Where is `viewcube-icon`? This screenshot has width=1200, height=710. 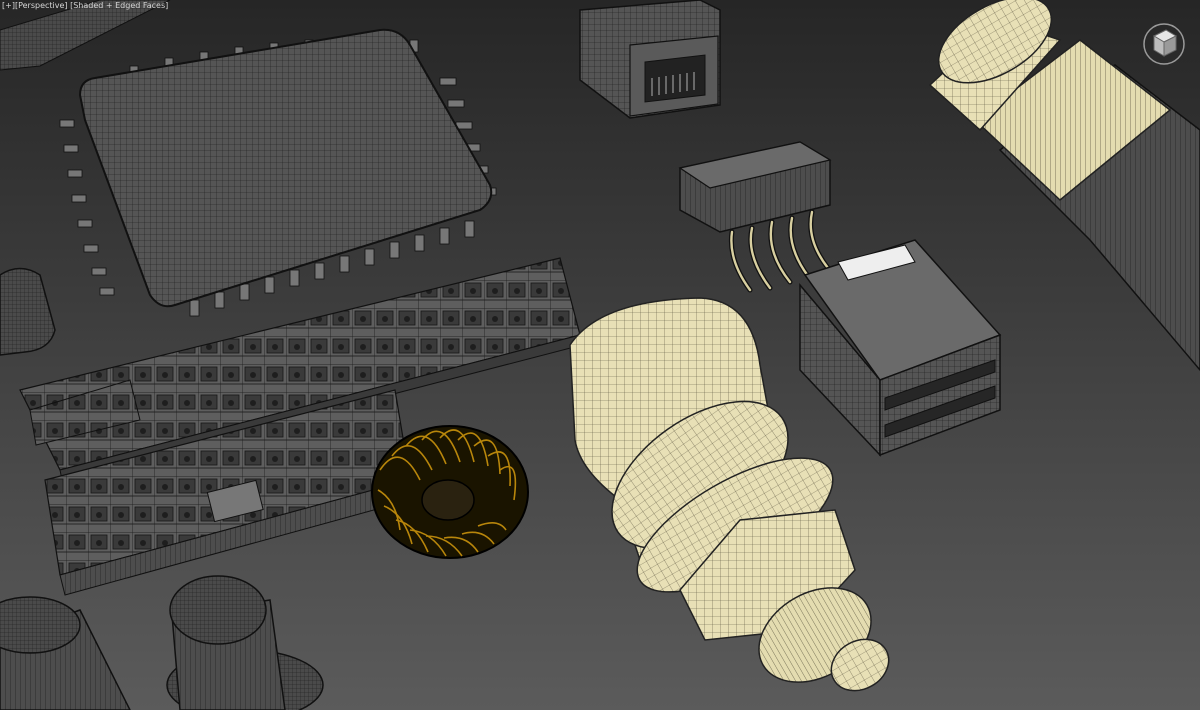
viewcube-icon is located at coordinates (1164, 42).